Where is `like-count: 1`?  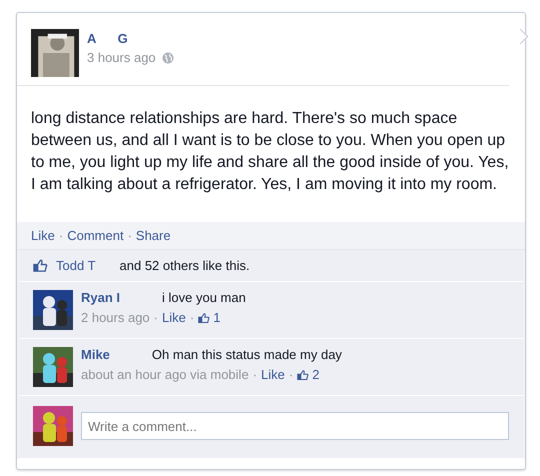 like-count: 1 is located at coordinates (216, 317).